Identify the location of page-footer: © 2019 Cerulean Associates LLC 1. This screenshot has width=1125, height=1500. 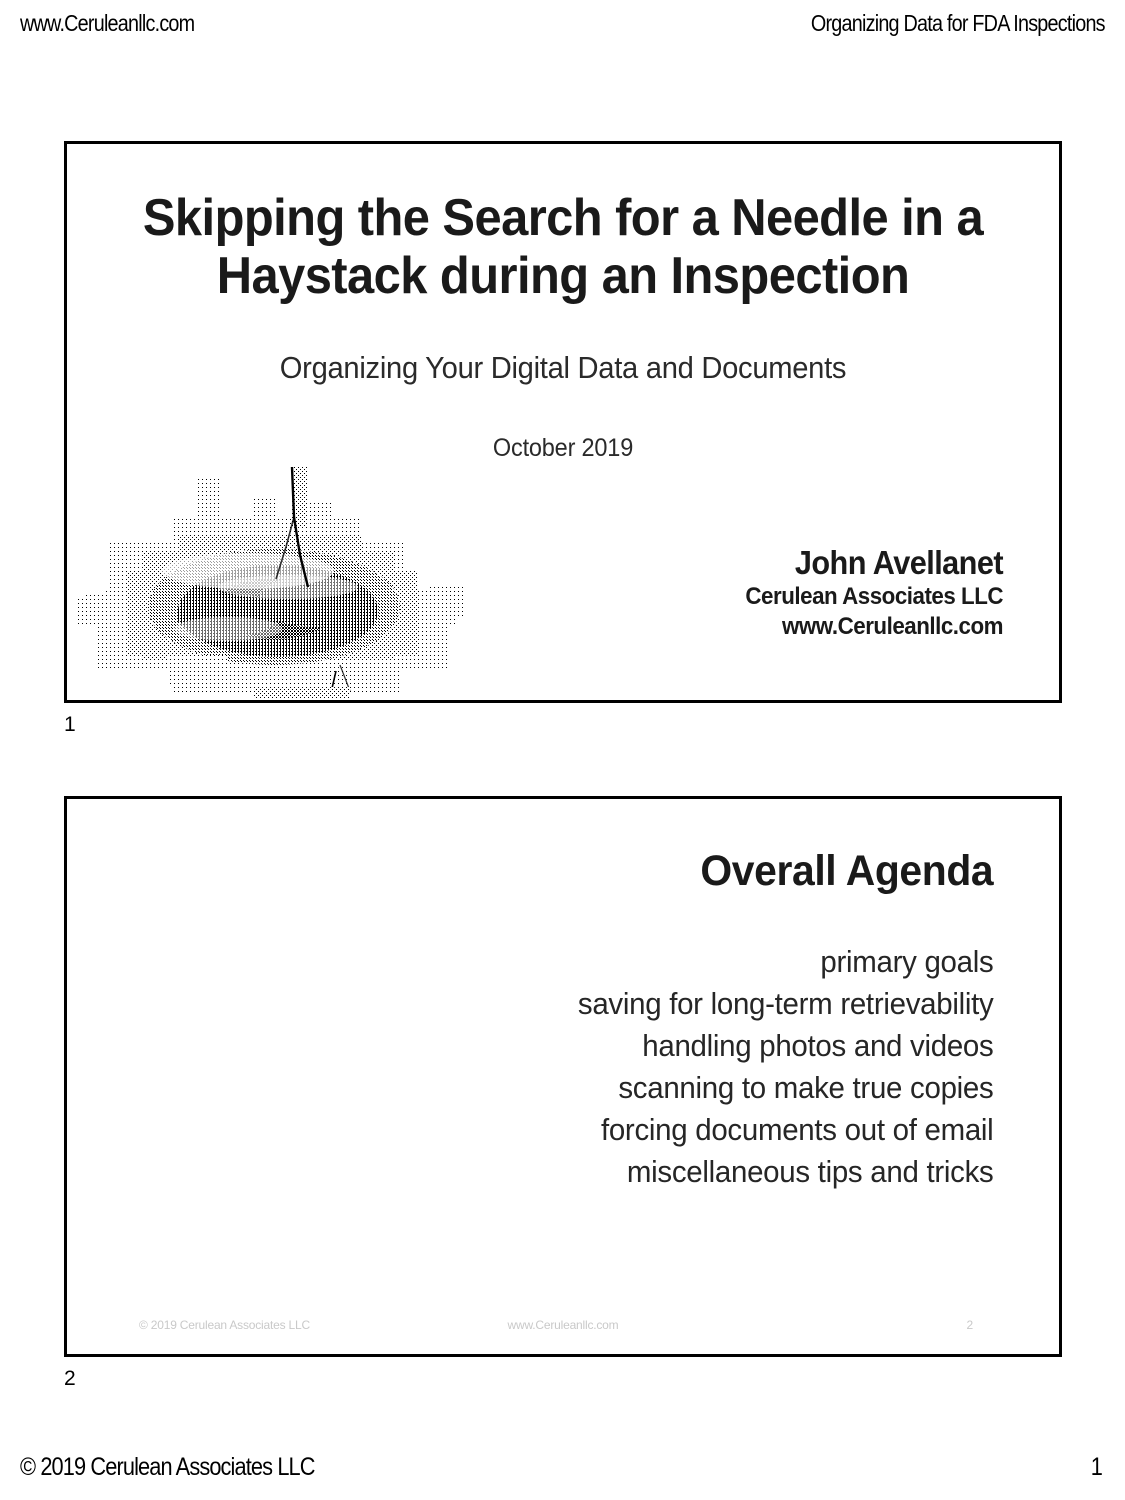
(561, 1467).